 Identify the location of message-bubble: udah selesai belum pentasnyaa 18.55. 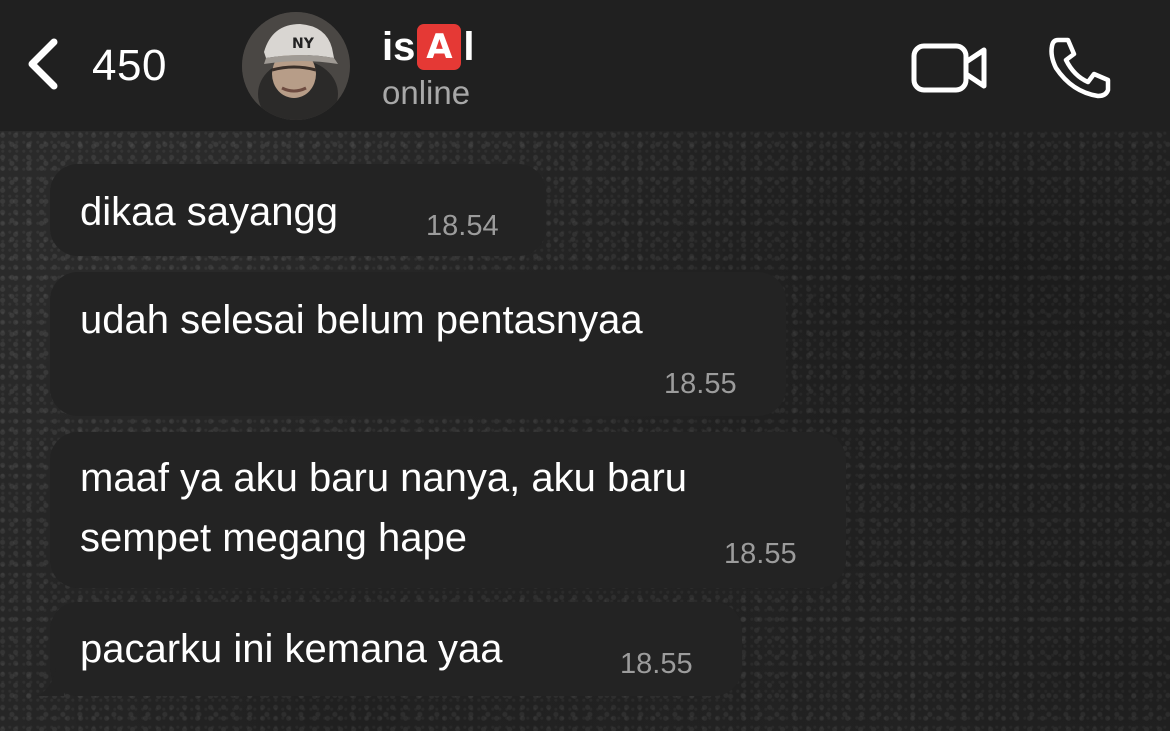
(418, 344).